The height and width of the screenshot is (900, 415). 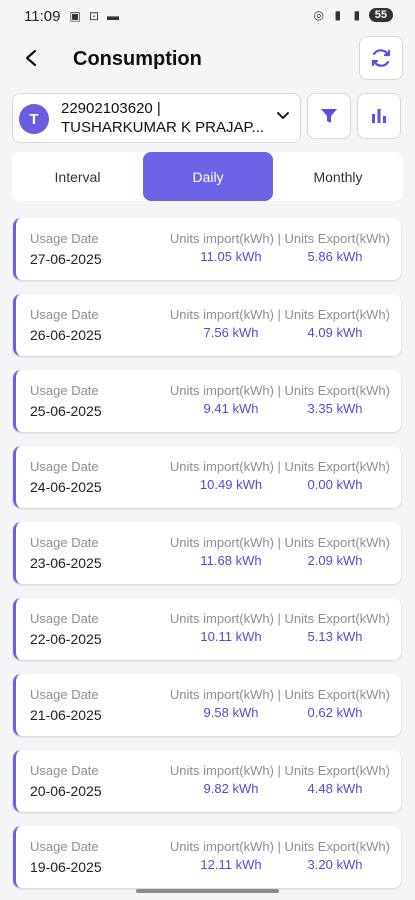 What do you see at coordinates (66, 715) in the screenshot?
I see `usage-date: 21-06-2025` at bounding box center [66, 715].